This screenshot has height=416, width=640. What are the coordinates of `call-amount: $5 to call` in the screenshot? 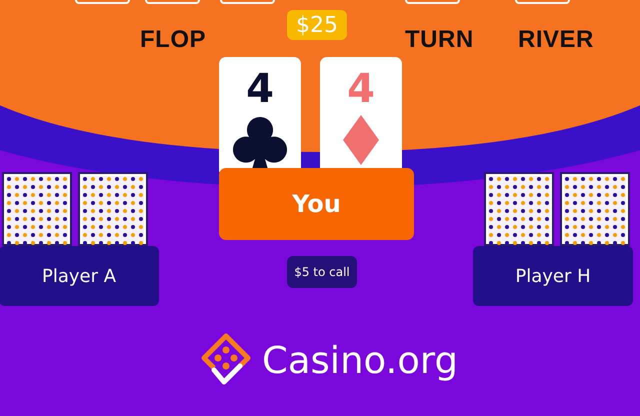 It's located at (322, 272).